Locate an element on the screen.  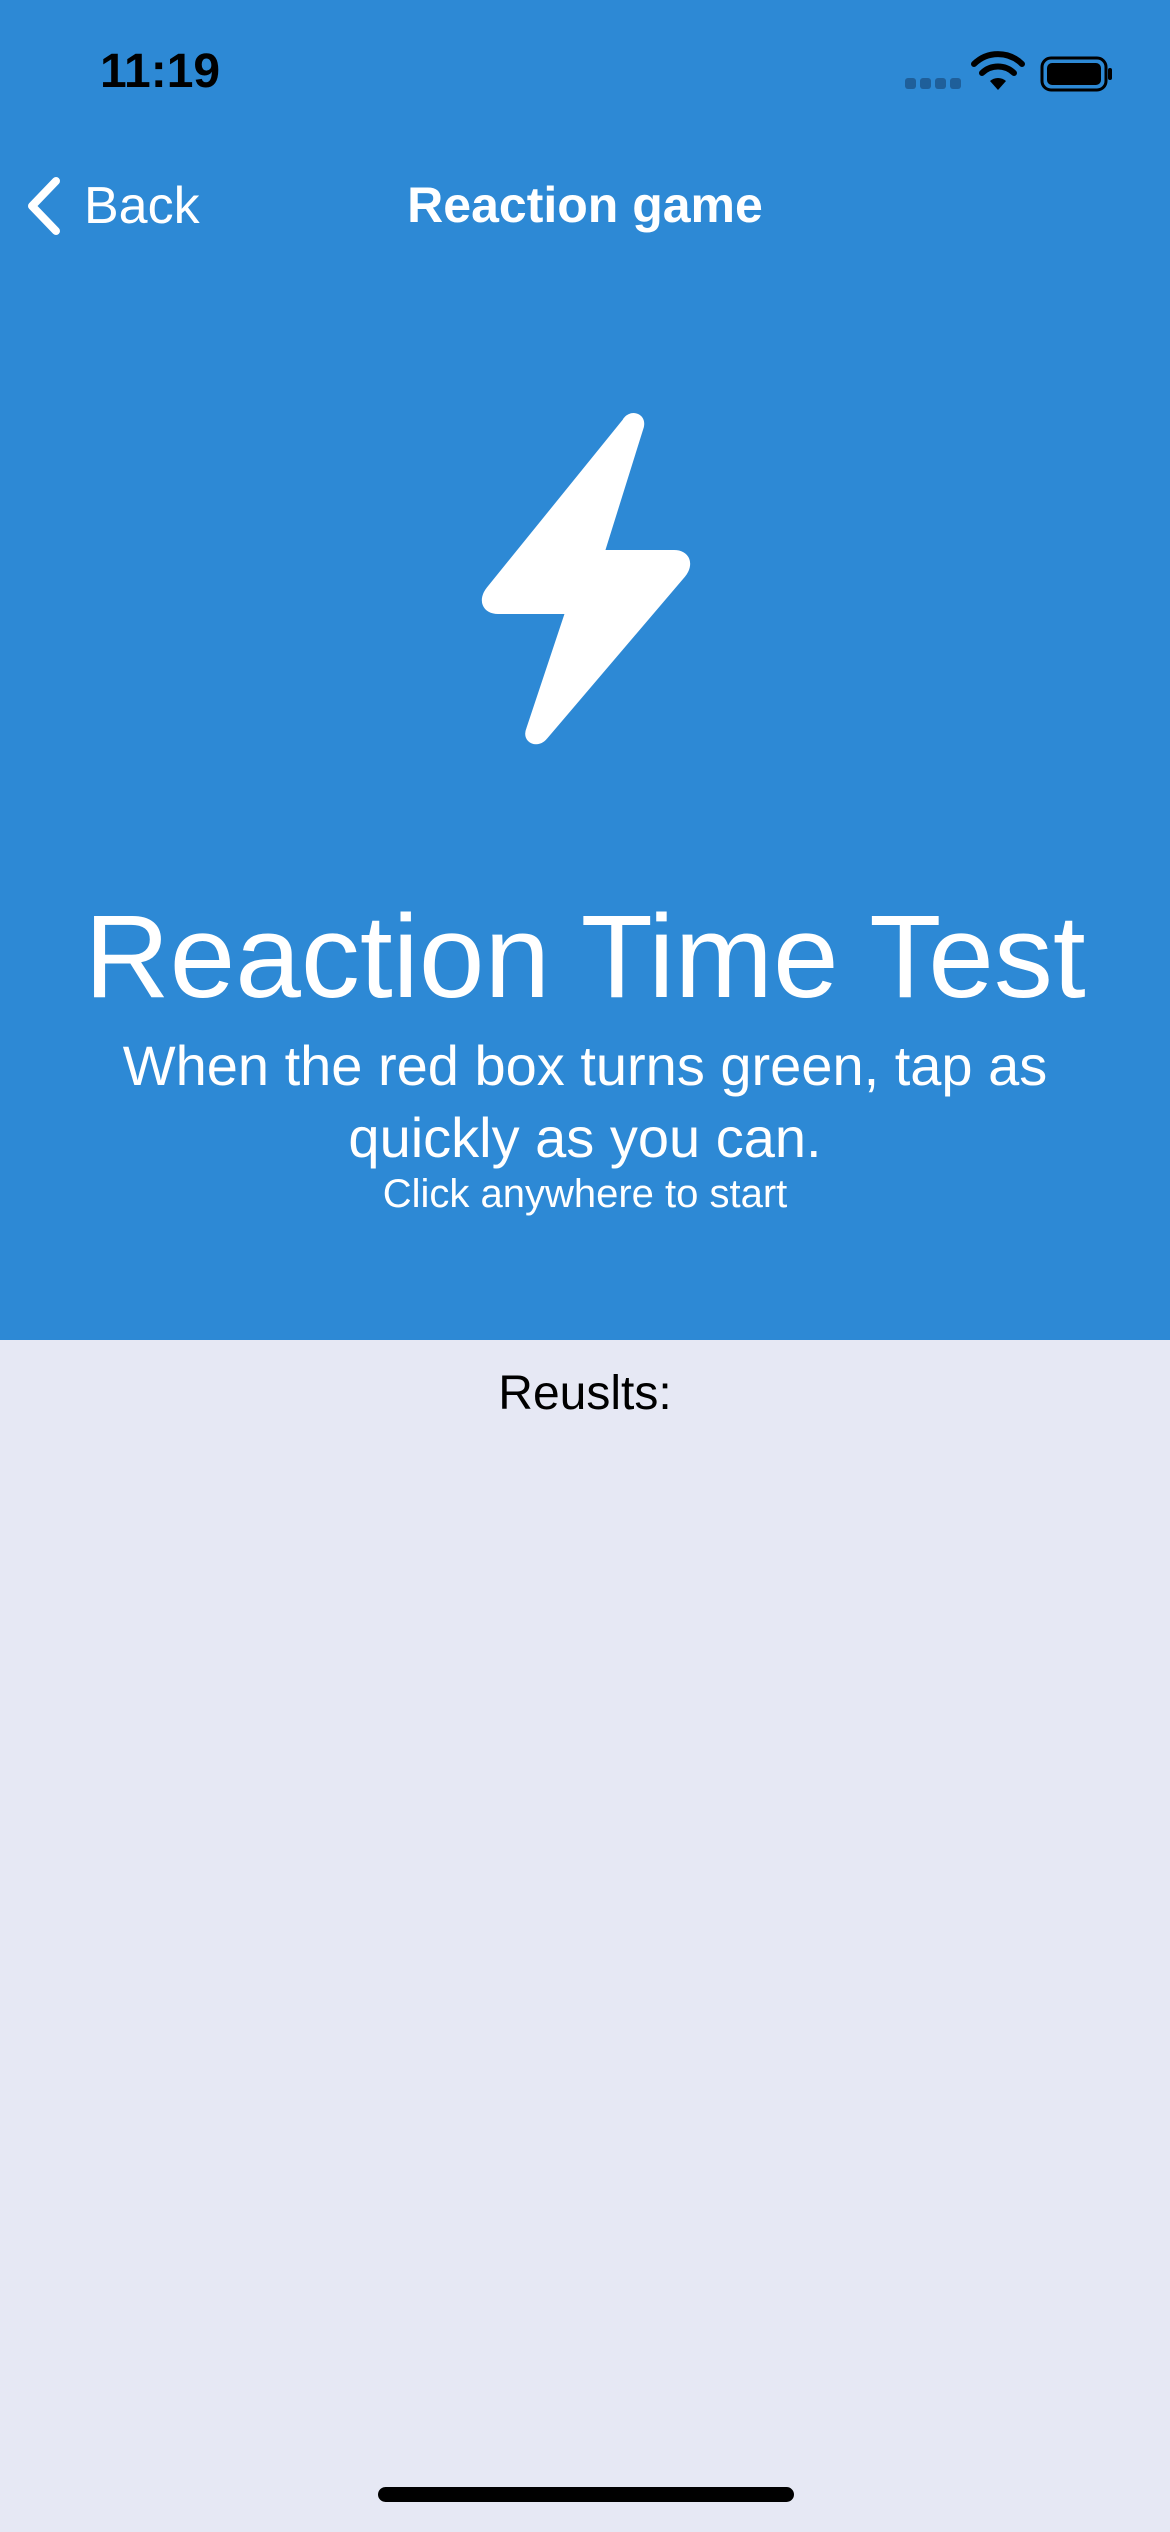
status-time: 11:19 is located at coordinates (160, 71).